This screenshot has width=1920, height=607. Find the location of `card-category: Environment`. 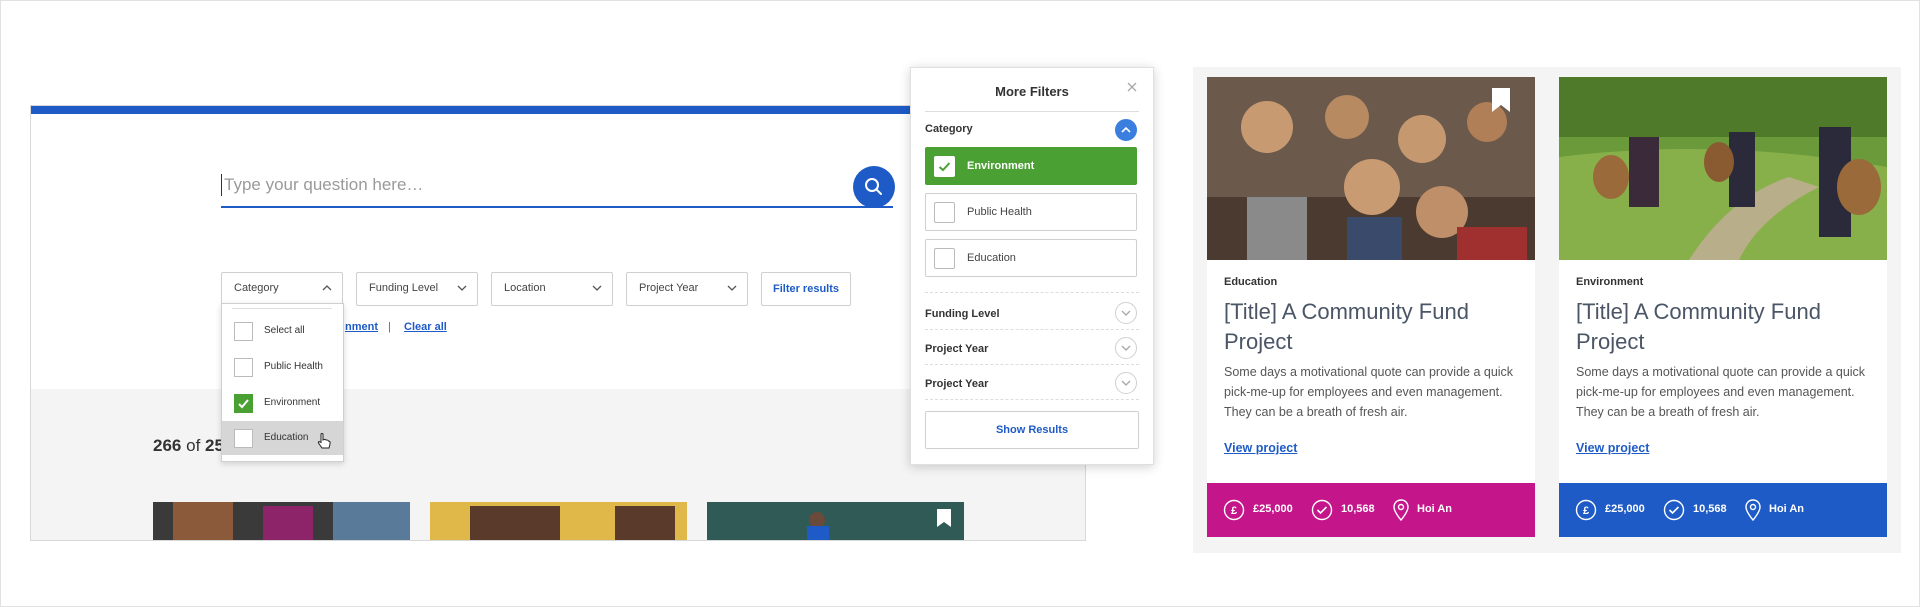

card-category: Environment is located at coordinates (1610, 282).